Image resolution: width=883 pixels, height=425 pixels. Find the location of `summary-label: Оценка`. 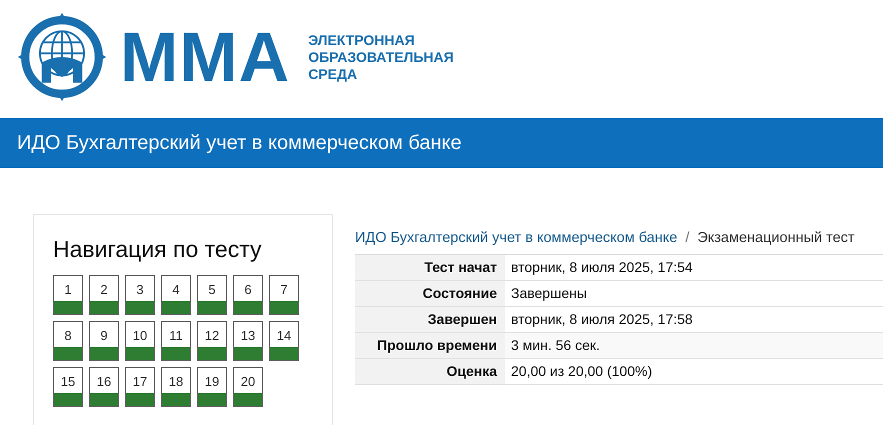

summary-label: Оценка is located at coordinates (430, 371).